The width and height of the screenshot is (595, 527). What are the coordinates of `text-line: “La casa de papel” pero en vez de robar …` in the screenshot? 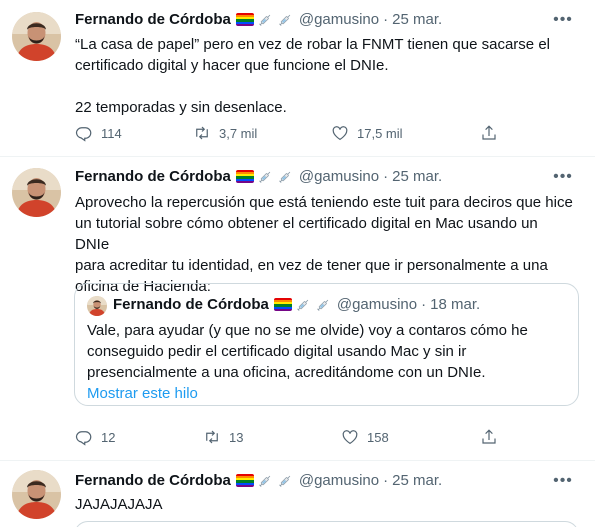 It's located at (312, 44).